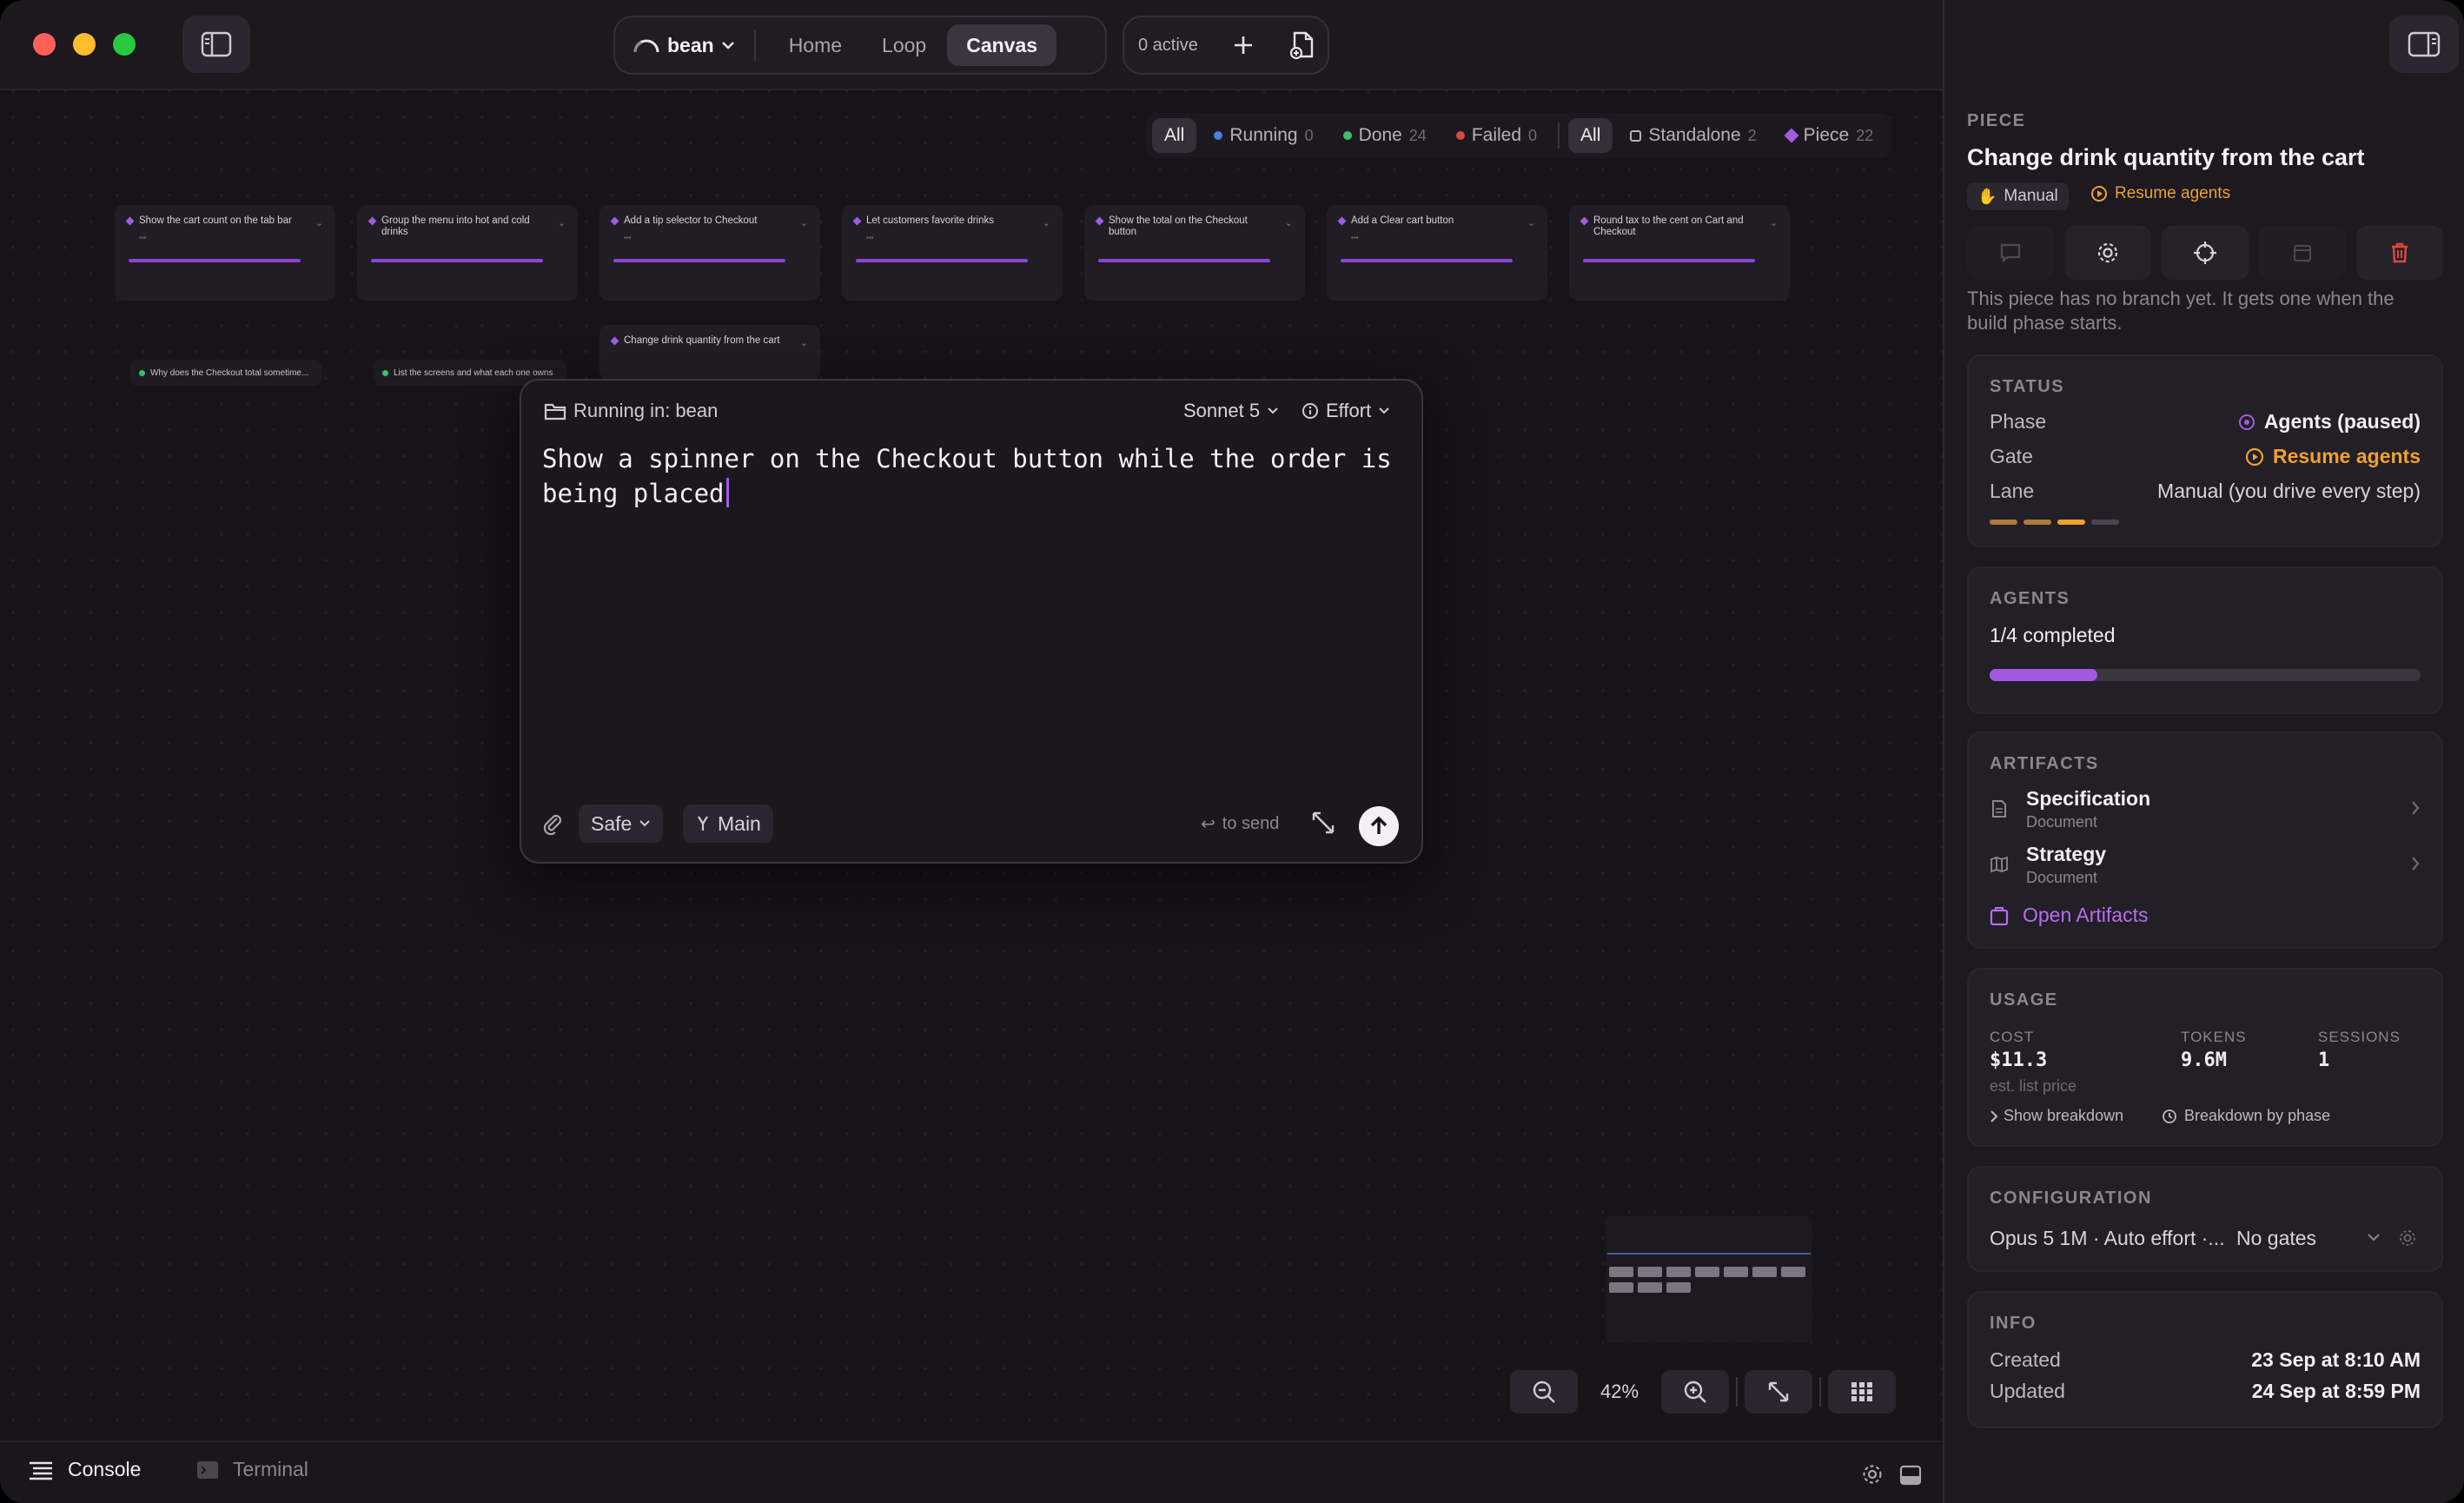  Describe the element at coordinates (1379, 826) in the screenshot. I see `send-button` at that location.